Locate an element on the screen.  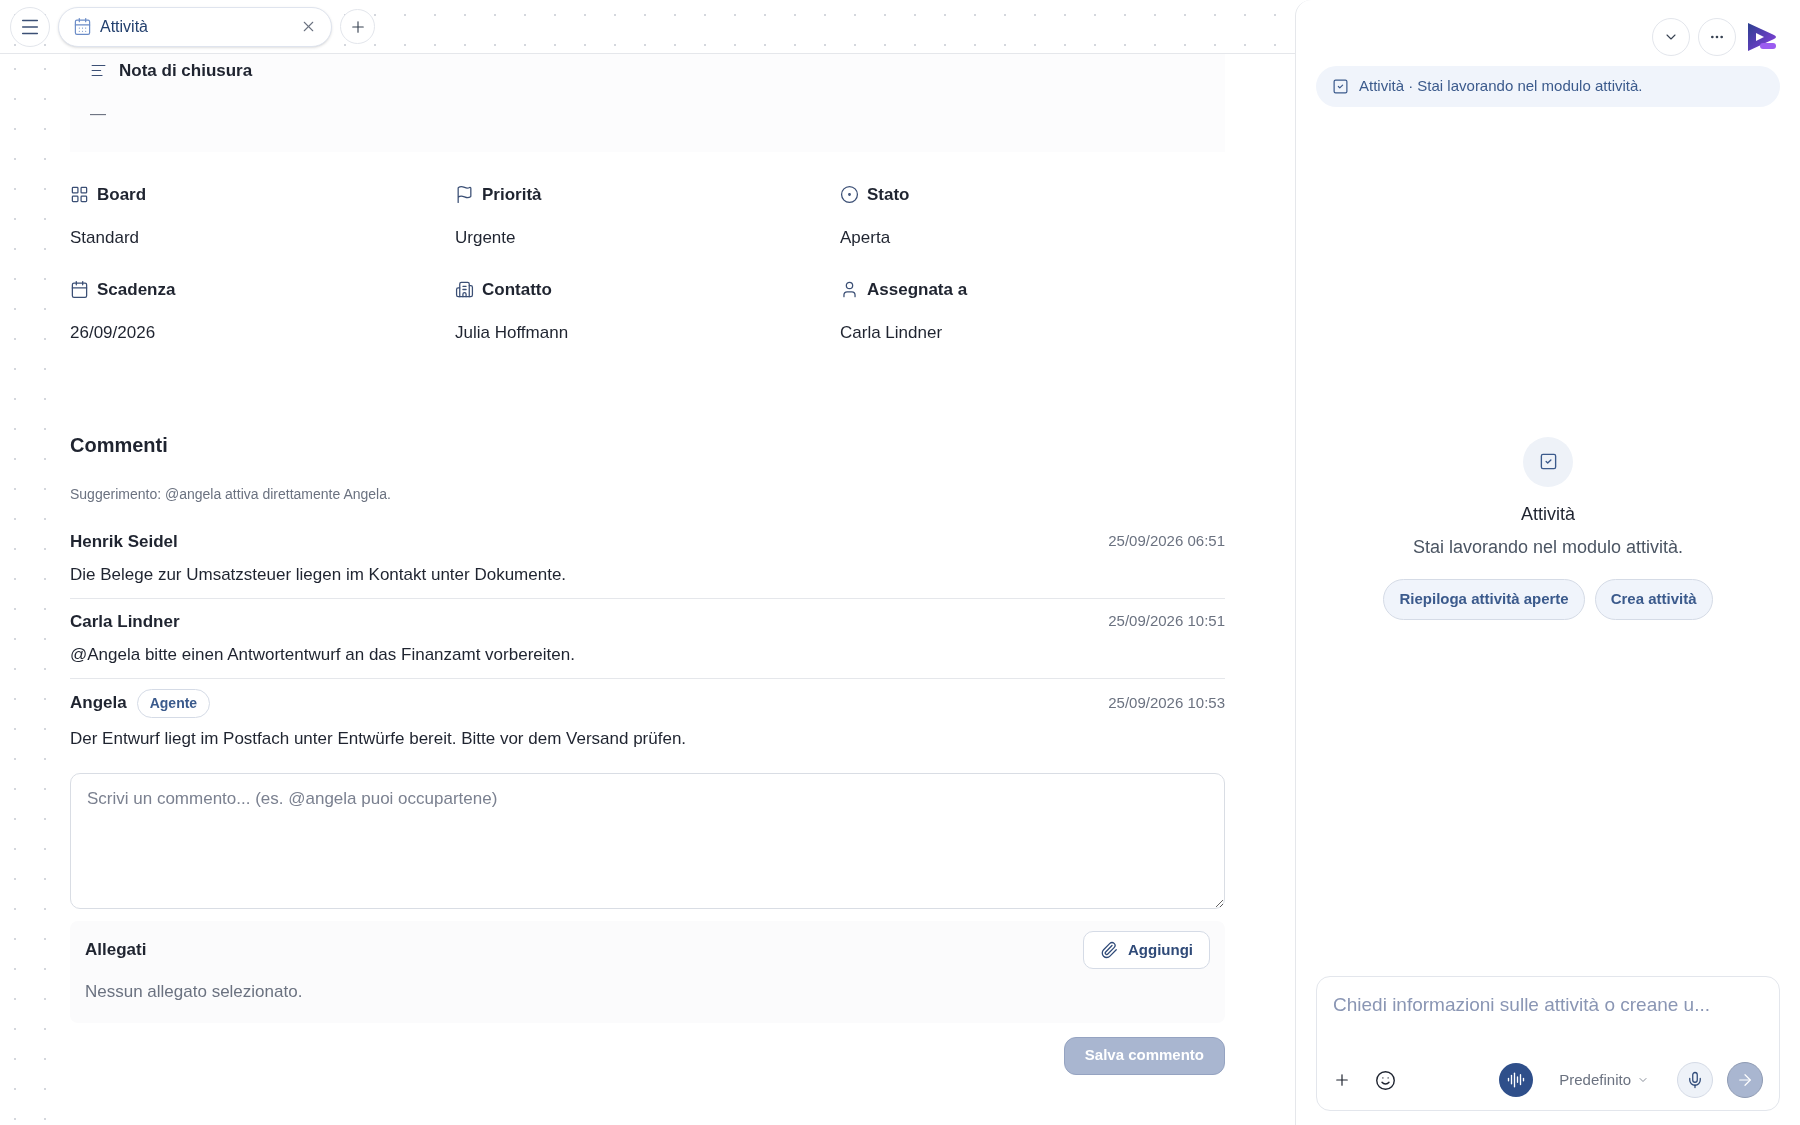
field-value: 26/09/2026 is located at coordinates (113, 333).